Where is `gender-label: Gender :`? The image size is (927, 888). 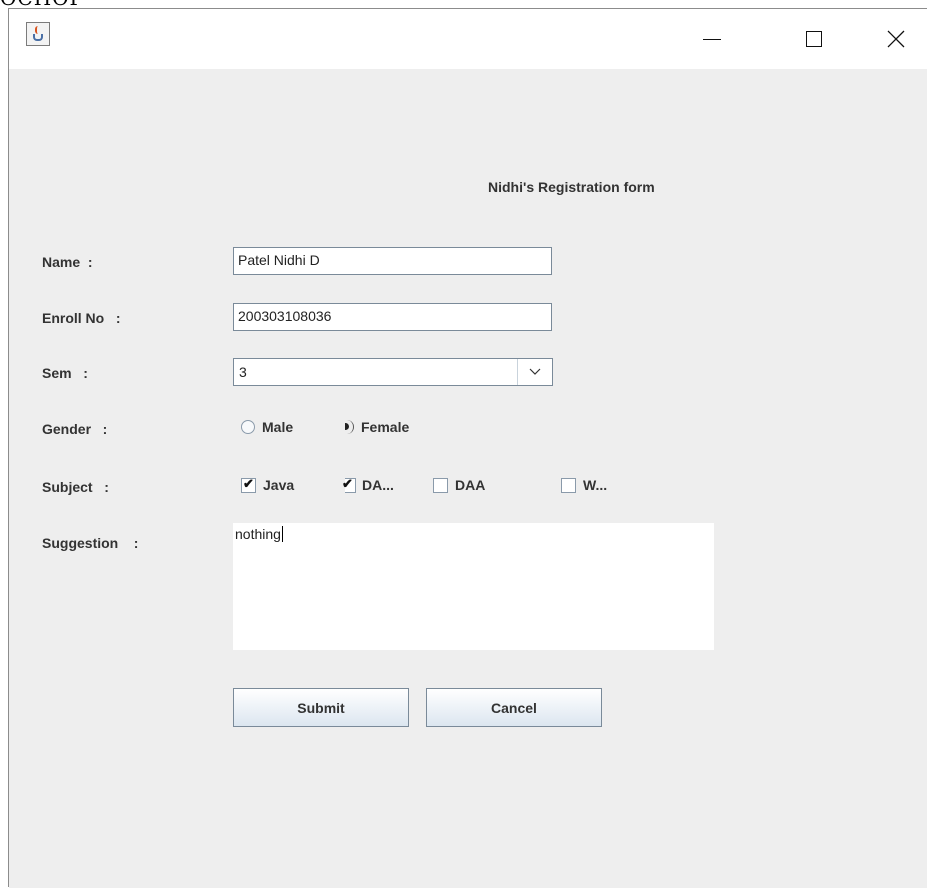
gender-label: Gender : is located at coordinates (75, 429).